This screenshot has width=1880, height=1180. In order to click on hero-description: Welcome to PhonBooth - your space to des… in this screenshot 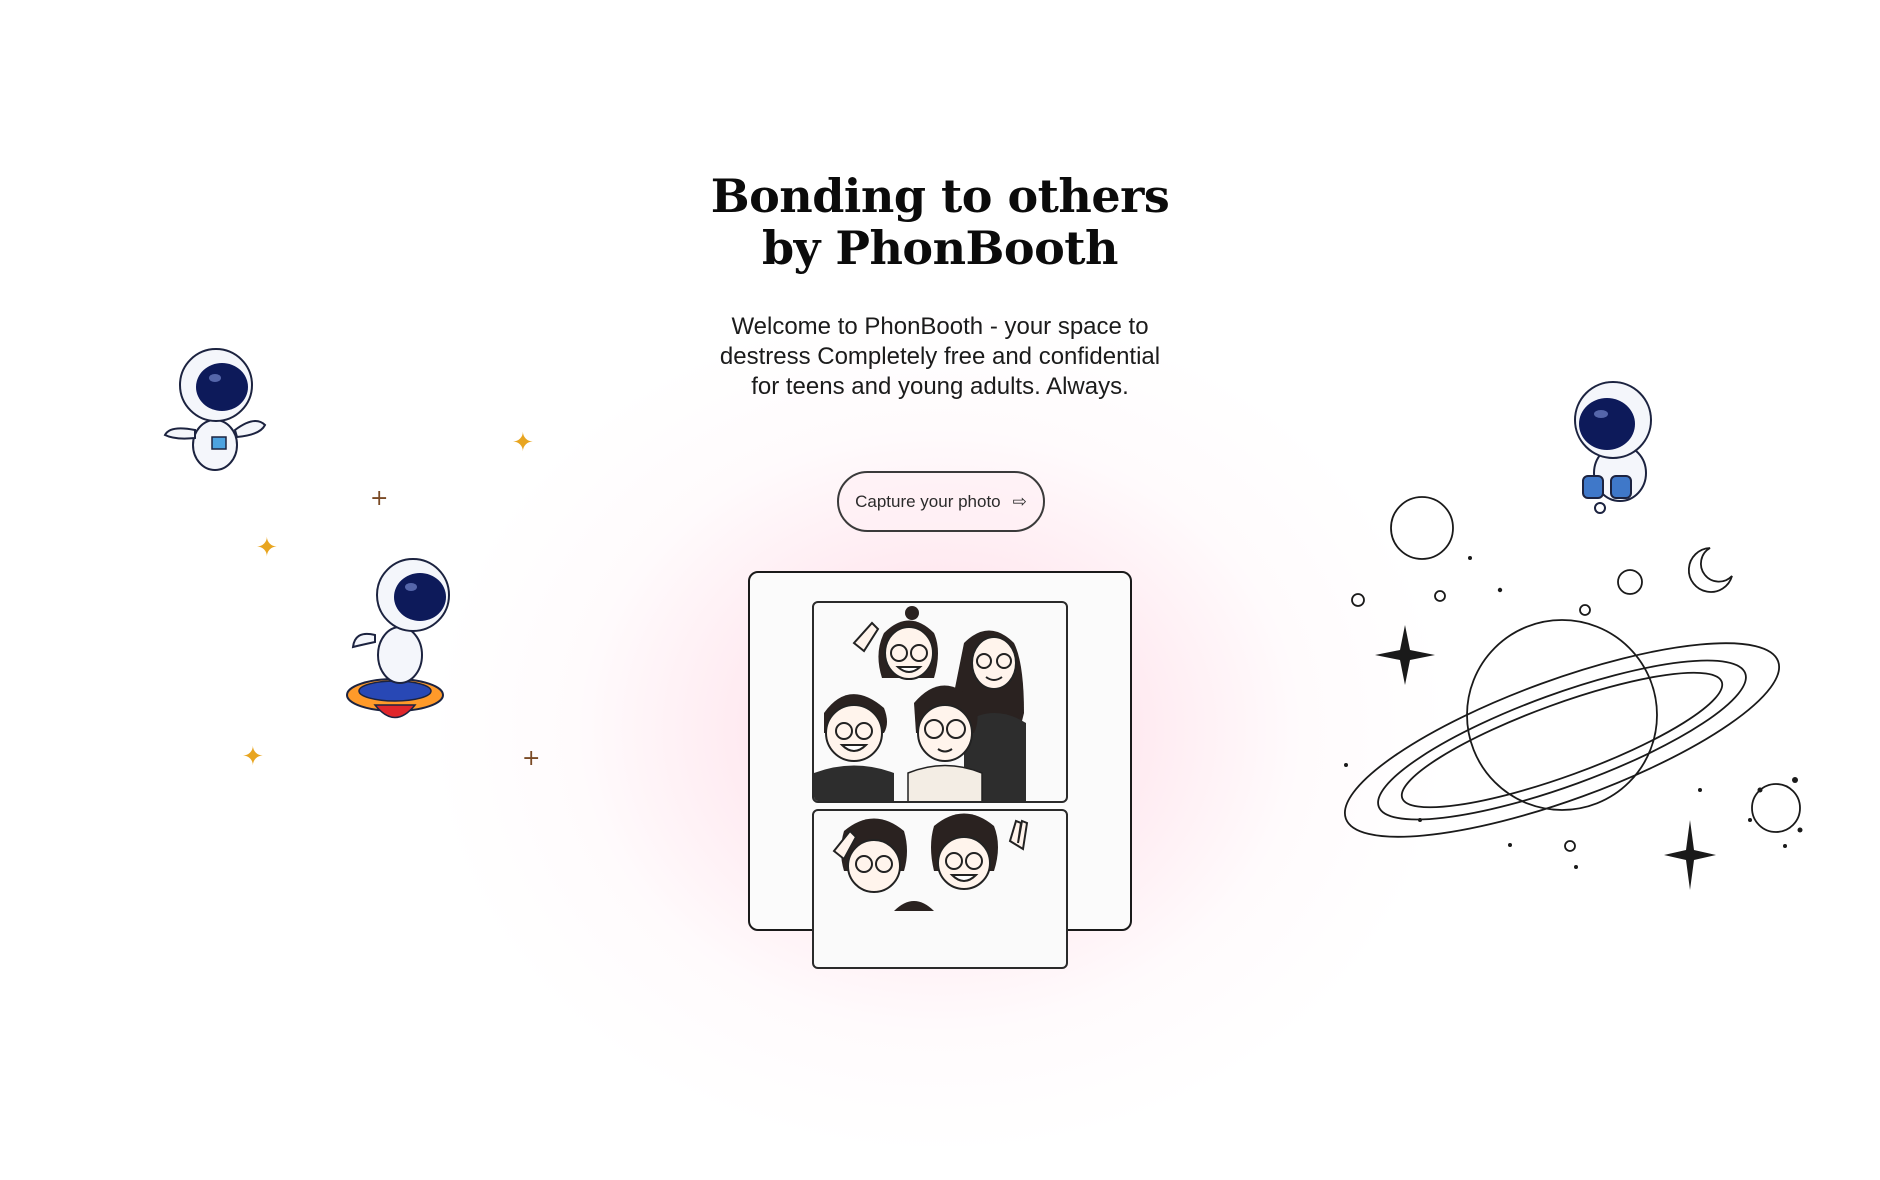, I will do `click(940, 356)`.